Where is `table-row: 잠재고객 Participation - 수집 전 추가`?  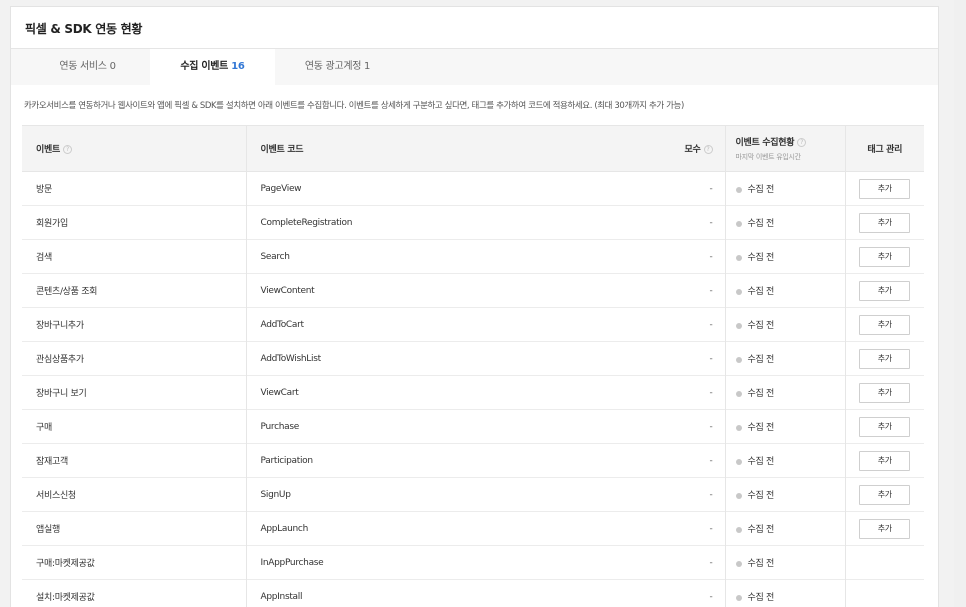
table-row: 잠재고객 Participation - 수집 전 추가 is located at coordinates (473, 460).